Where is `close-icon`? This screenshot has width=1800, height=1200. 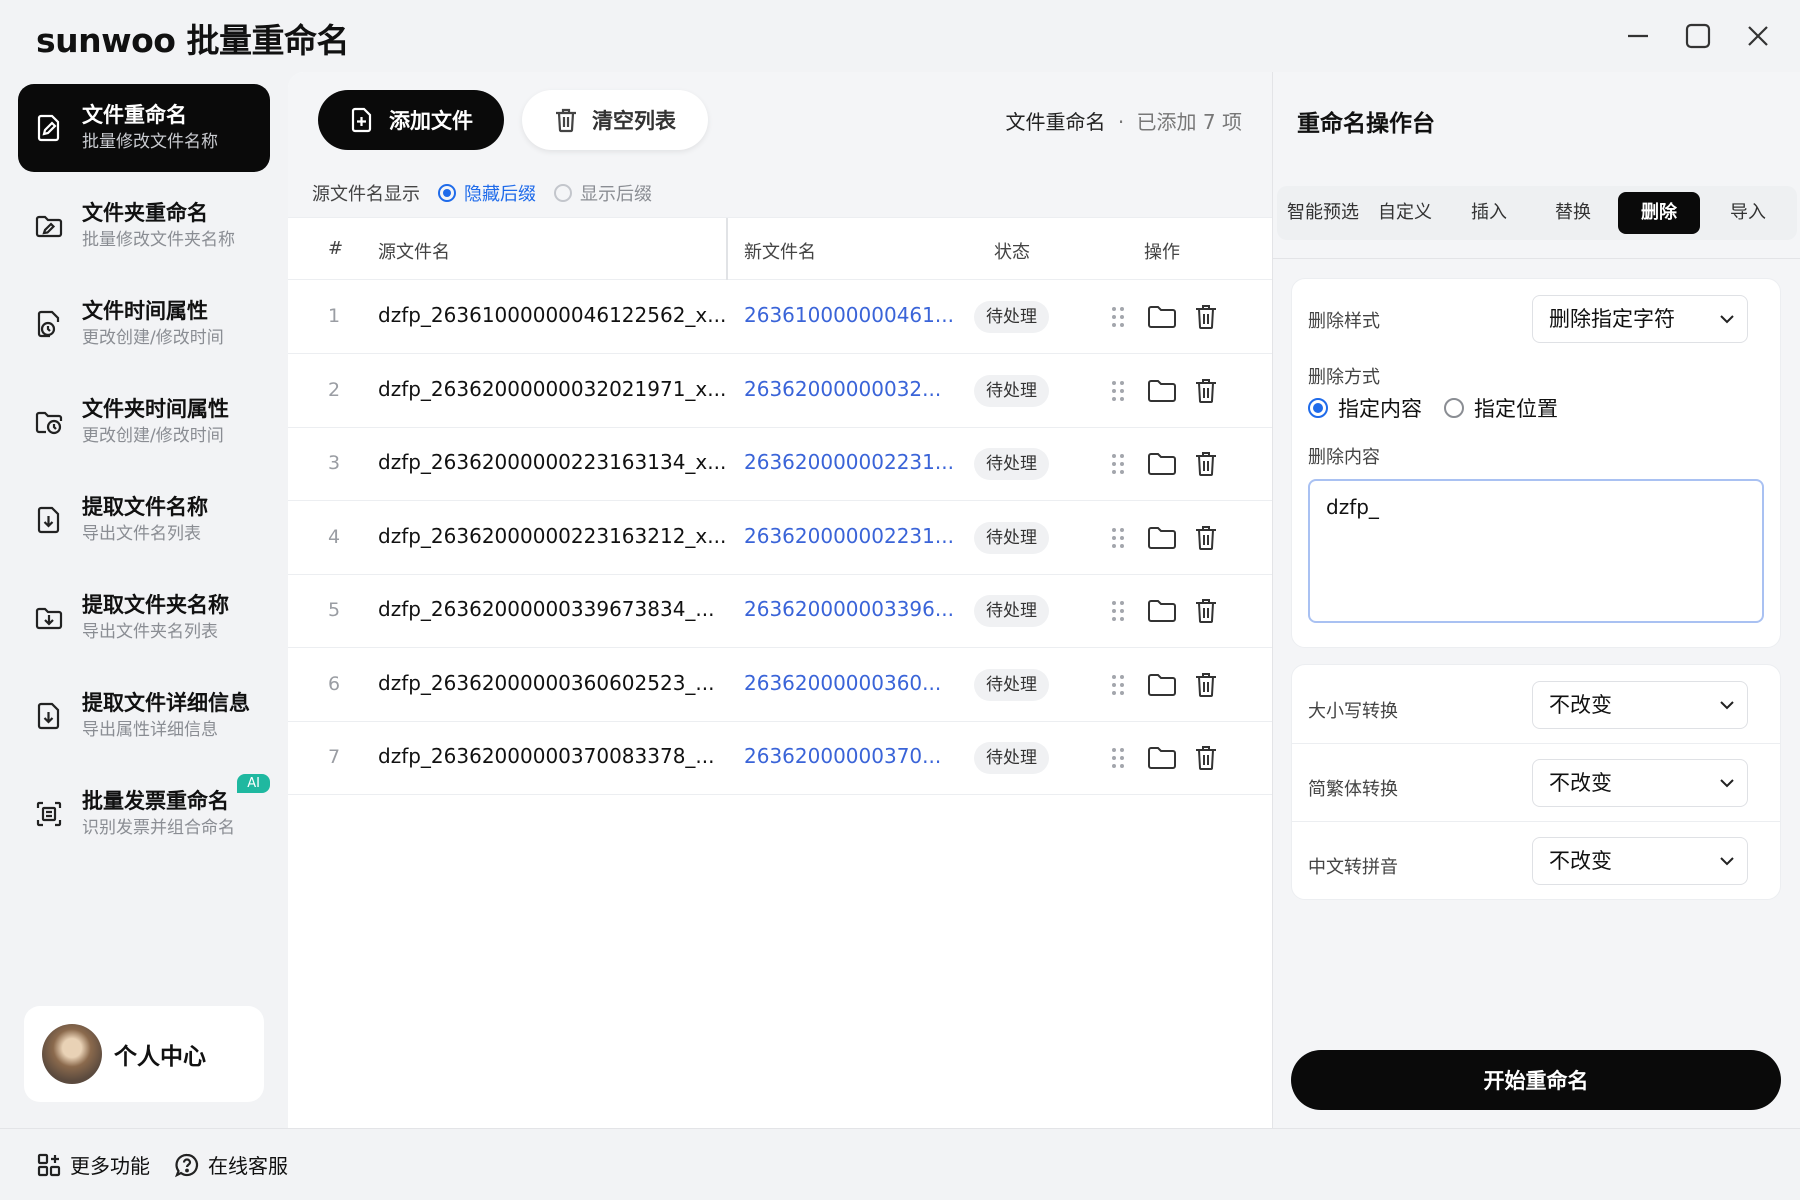 close-icon is located at coordinates (1758, 36).